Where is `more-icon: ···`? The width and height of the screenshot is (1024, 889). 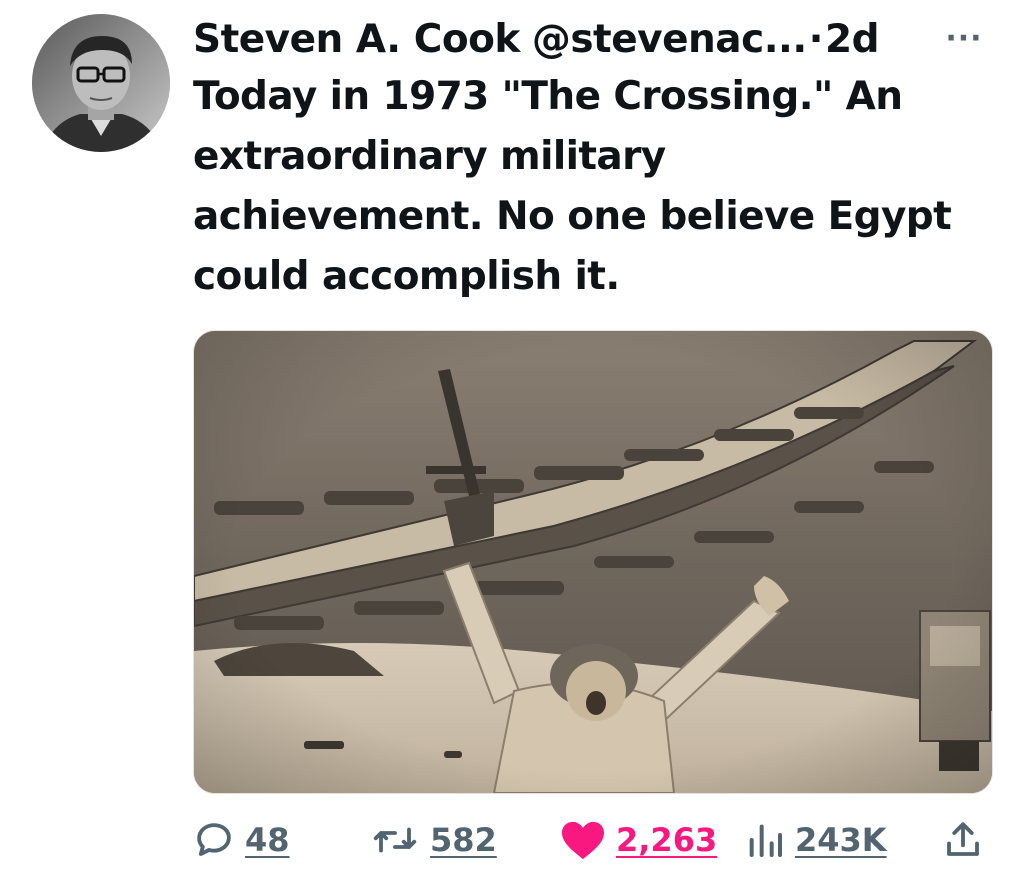 more-icon: ··· is located at coordinates (964, 38).